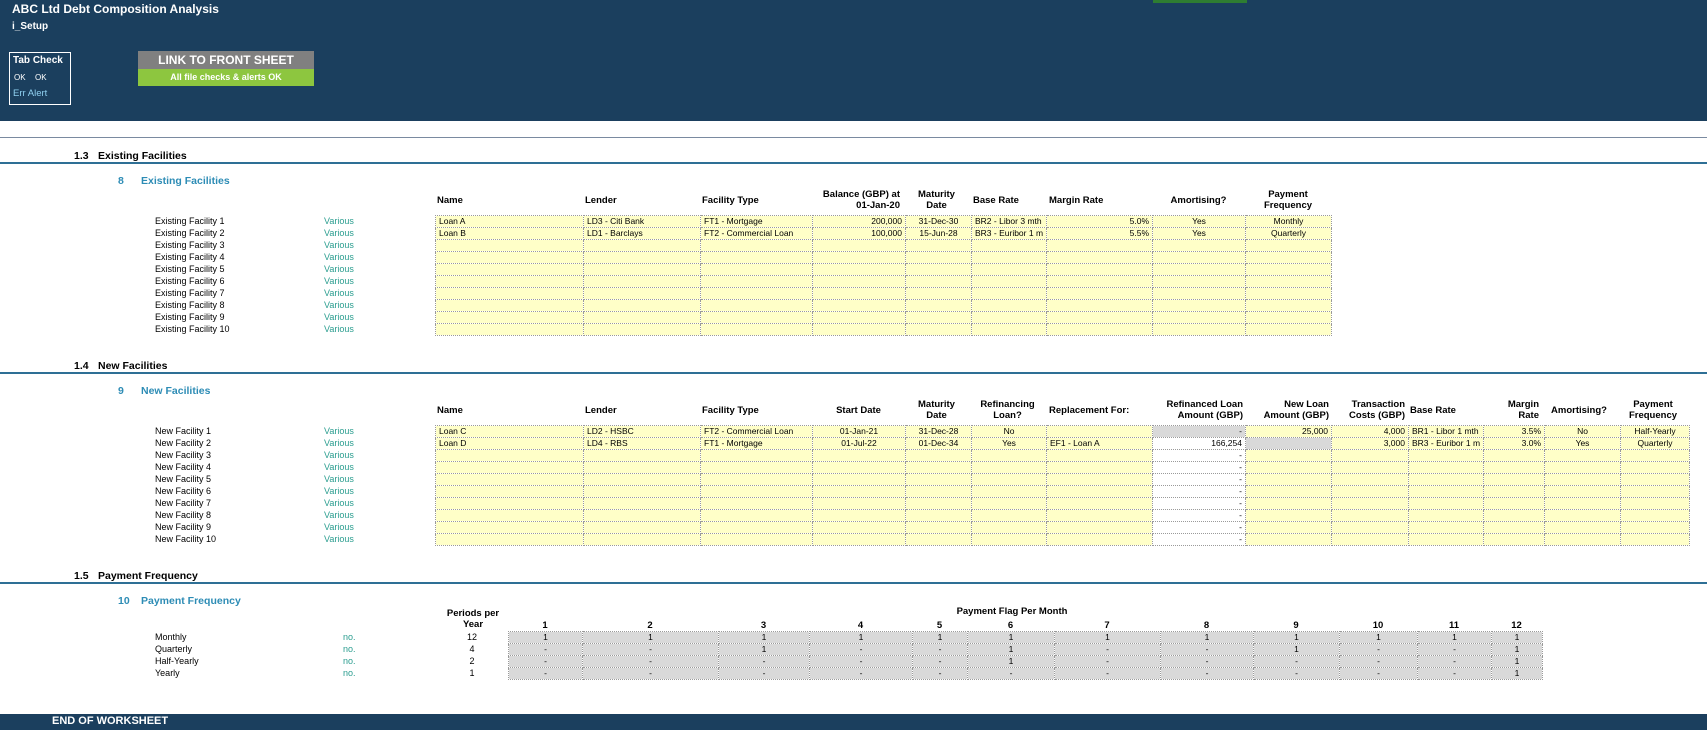  What do you see at coordinates (859, 233) in the screenshot?
I see `input-cell: 100,000` at bounding box center [859, 233].